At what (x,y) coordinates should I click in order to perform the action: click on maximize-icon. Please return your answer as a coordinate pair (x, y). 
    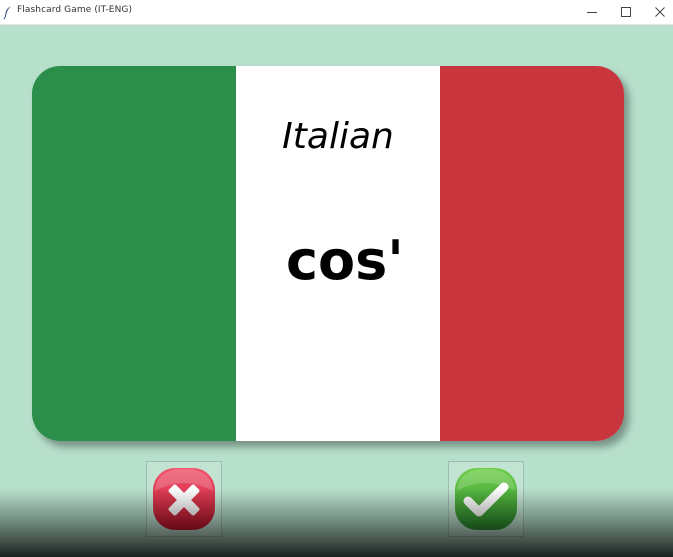
    Looking at the image, I should click on (626, 12).